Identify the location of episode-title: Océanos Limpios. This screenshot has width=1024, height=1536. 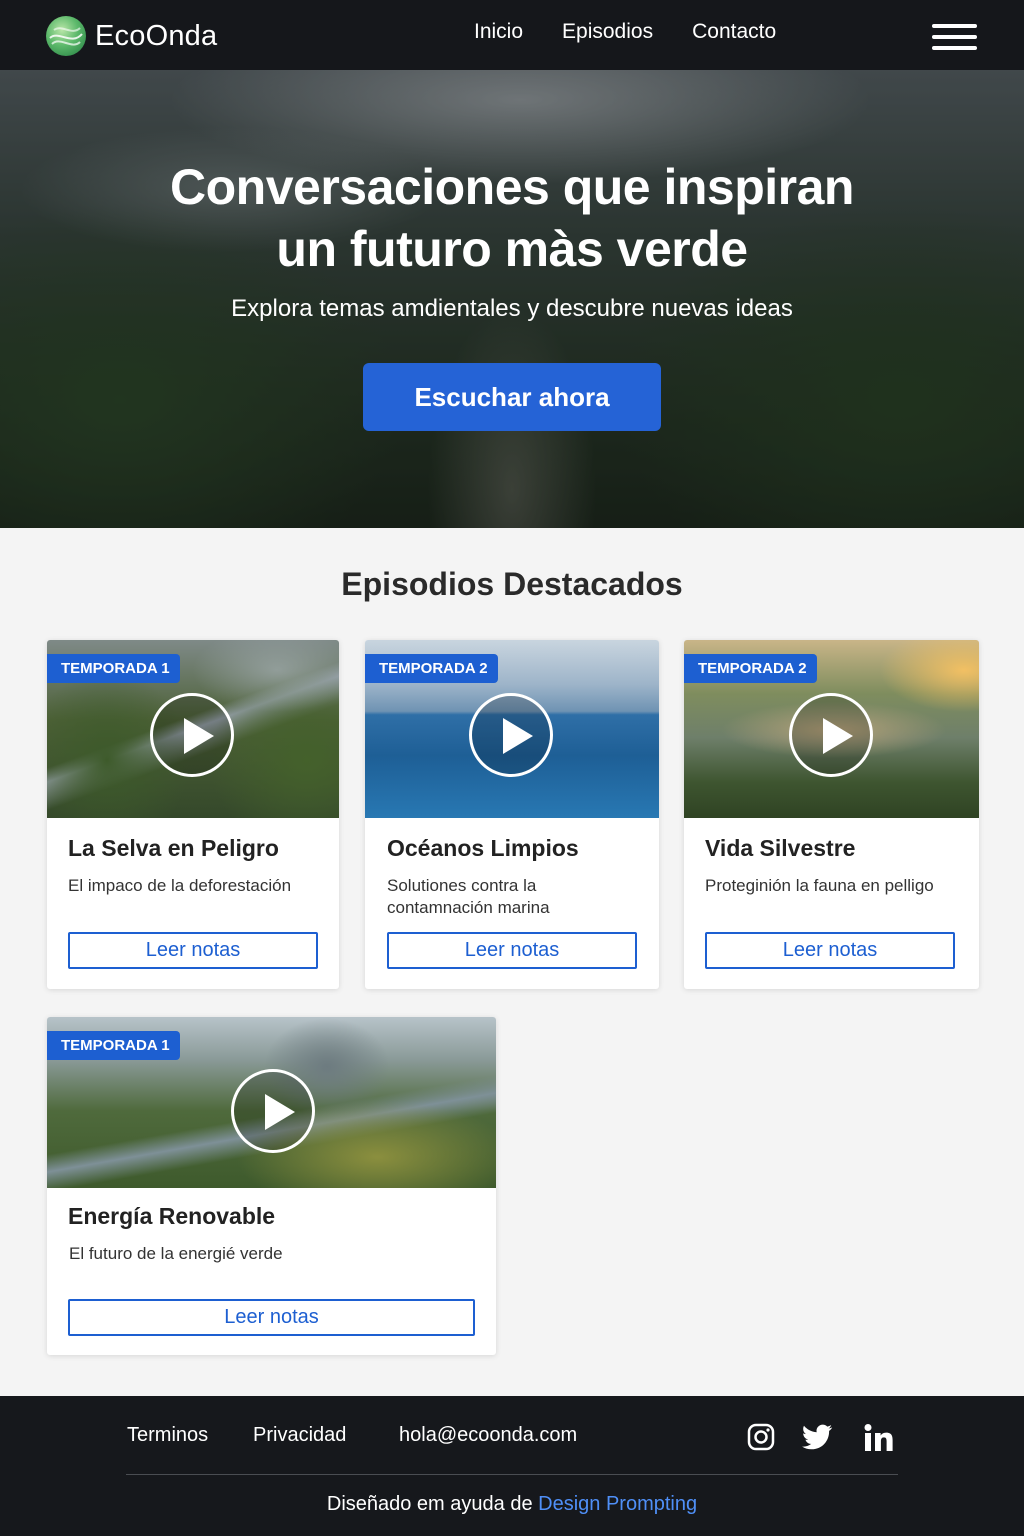
(483, 848).